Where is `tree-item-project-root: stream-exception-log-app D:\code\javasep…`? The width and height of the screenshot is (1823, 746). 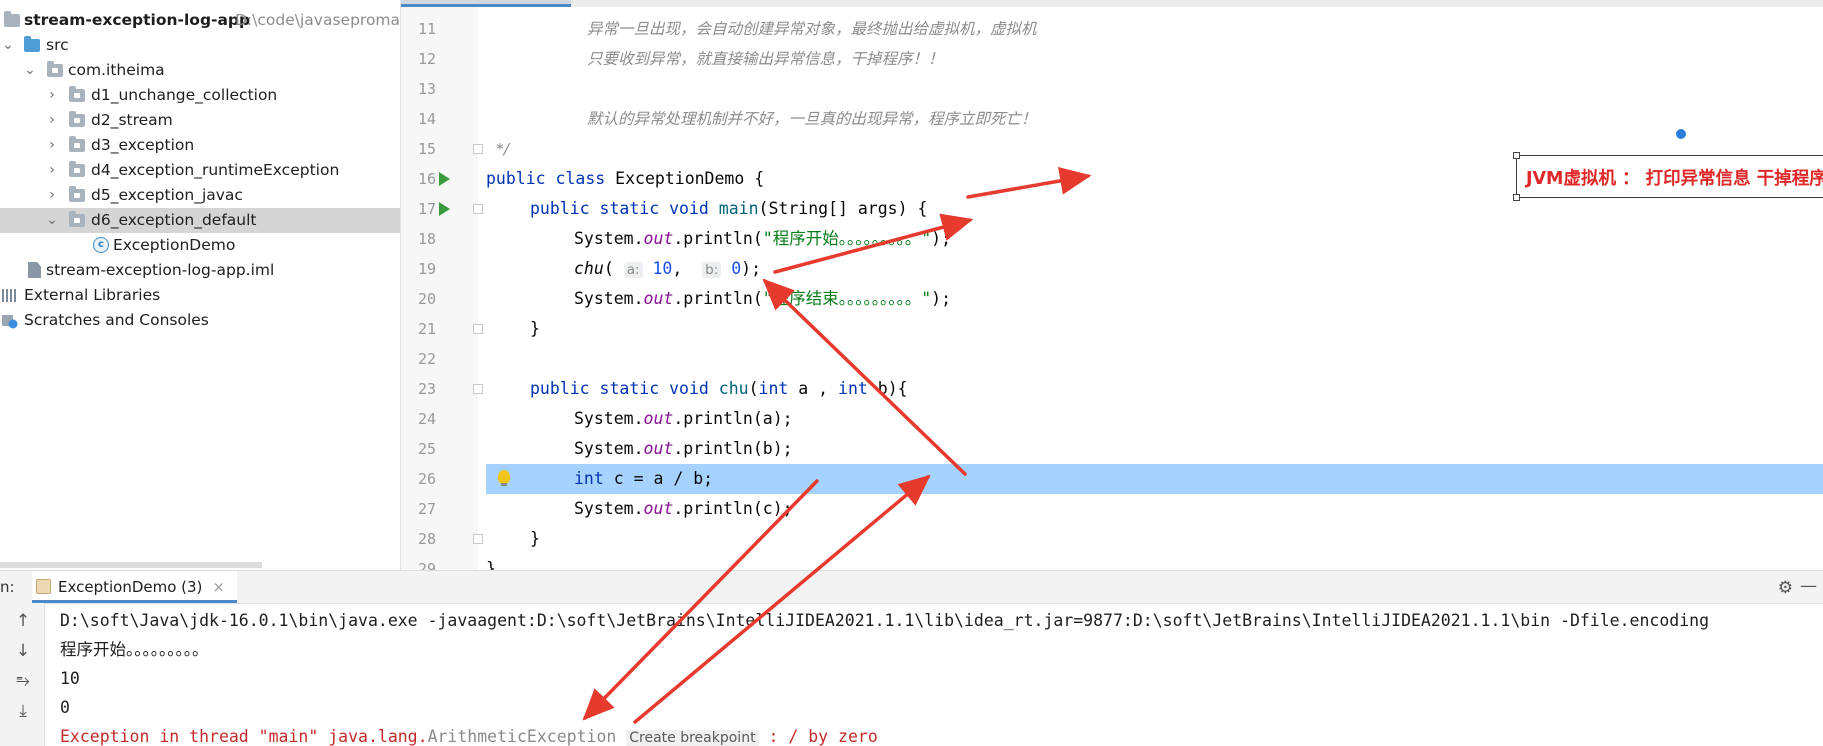
tree-item-project-root: stream-exception-log-app D:\code\javasep… is located at coordinates (200, 20).